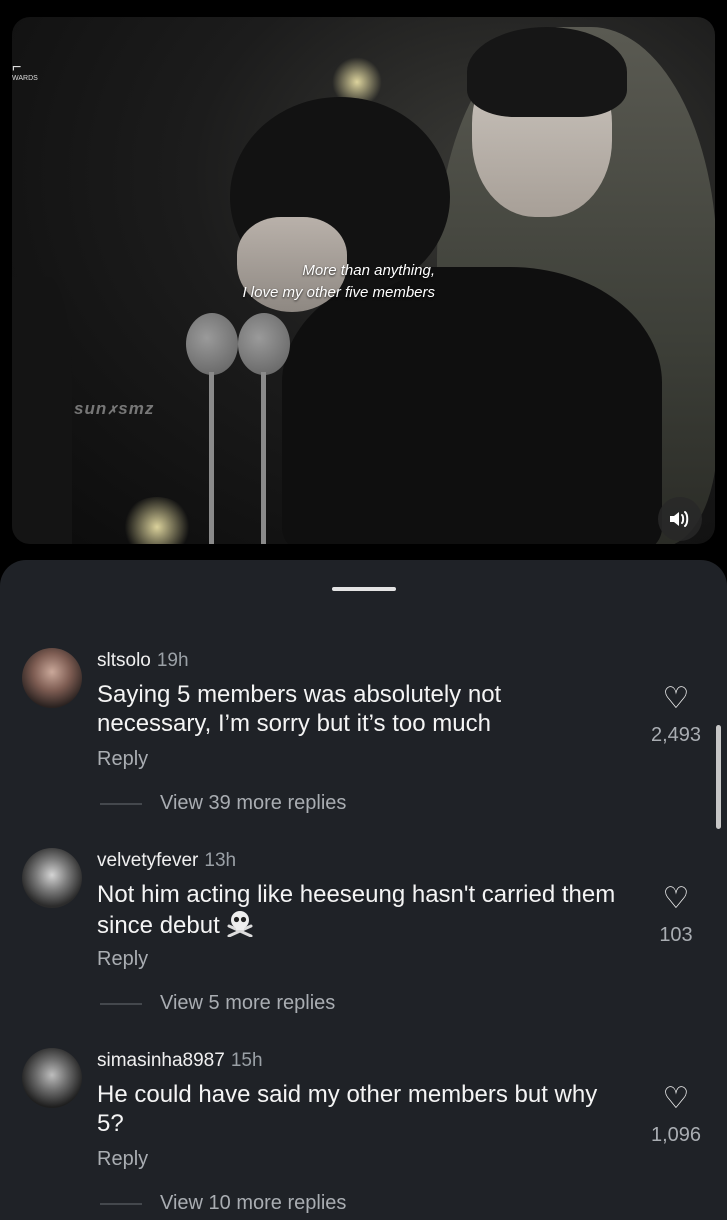  What do you see at coordinates (147, 860) in the screenshot?
I see `username: velvetyfever` at bounding box center [147, 860].